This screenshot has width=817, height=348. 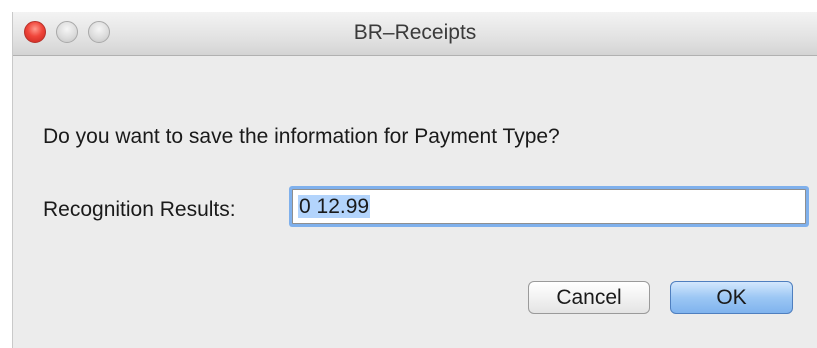 I want to click on cancel-button: Cancel, so click(x=589, y=297).